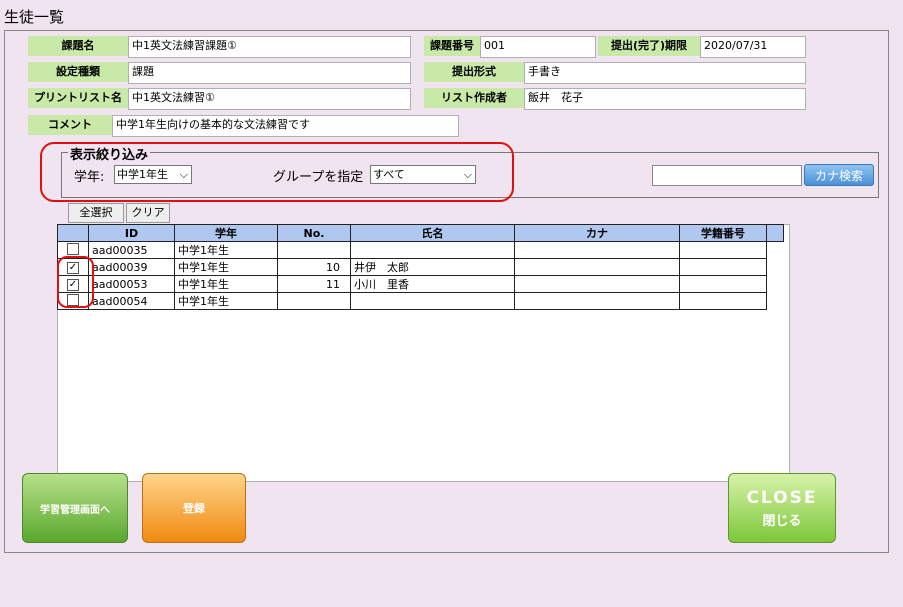 Image resolution: width=903 pixels, height=607 pixels. I want to click on kadai-name-value: 中1英文法練習課題①, so click(269, 47).